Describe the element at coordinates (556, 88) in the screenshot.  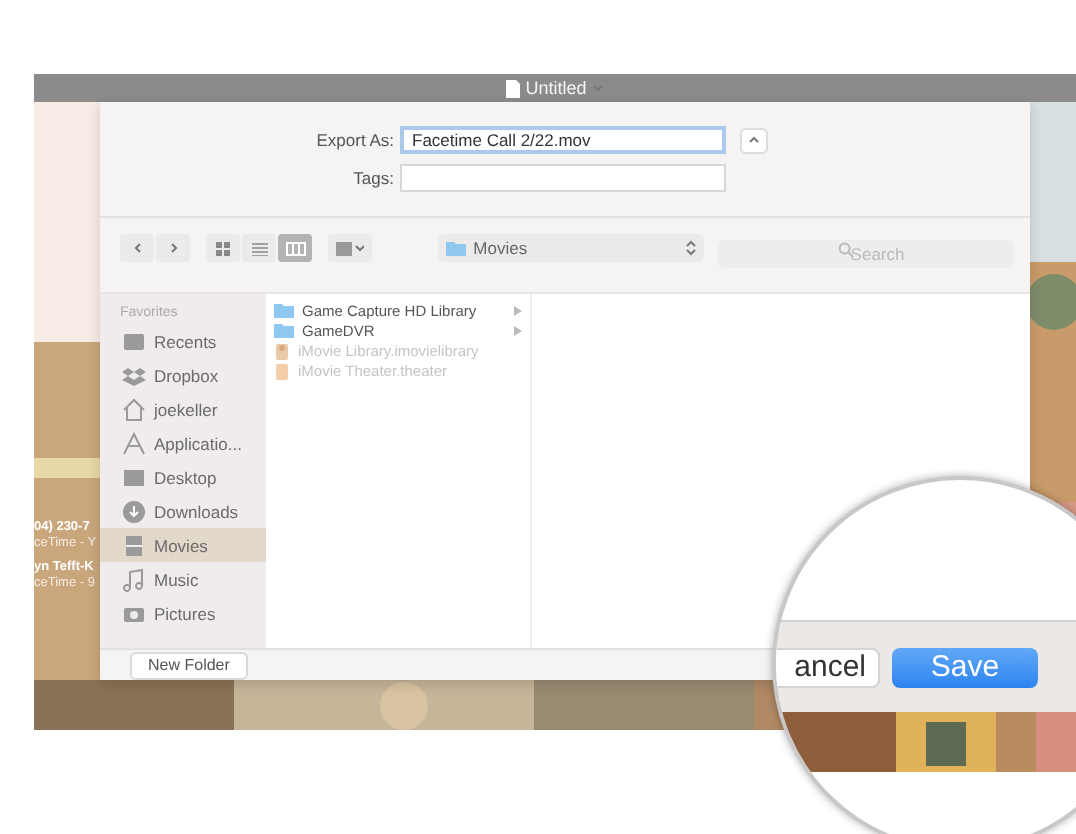
I see `window-title: Untitled` at that location.